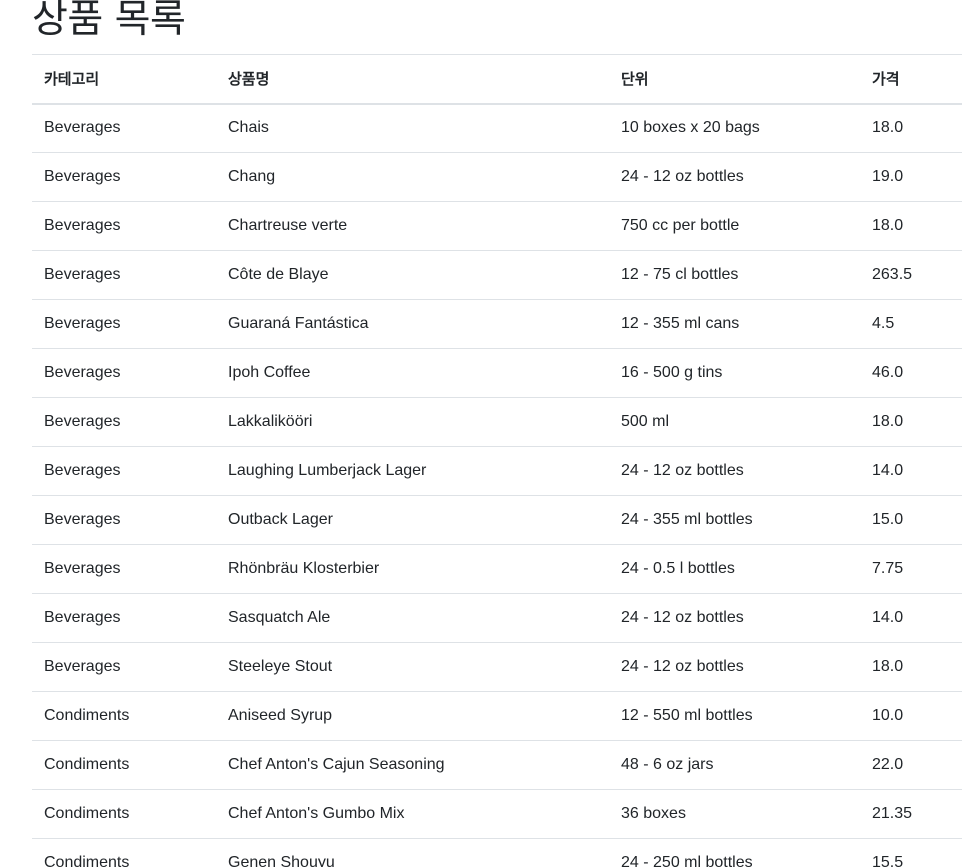 The height and width of the screenshot is (867, 979). I want to click on cell-price: 15.0, so click(888, 519).